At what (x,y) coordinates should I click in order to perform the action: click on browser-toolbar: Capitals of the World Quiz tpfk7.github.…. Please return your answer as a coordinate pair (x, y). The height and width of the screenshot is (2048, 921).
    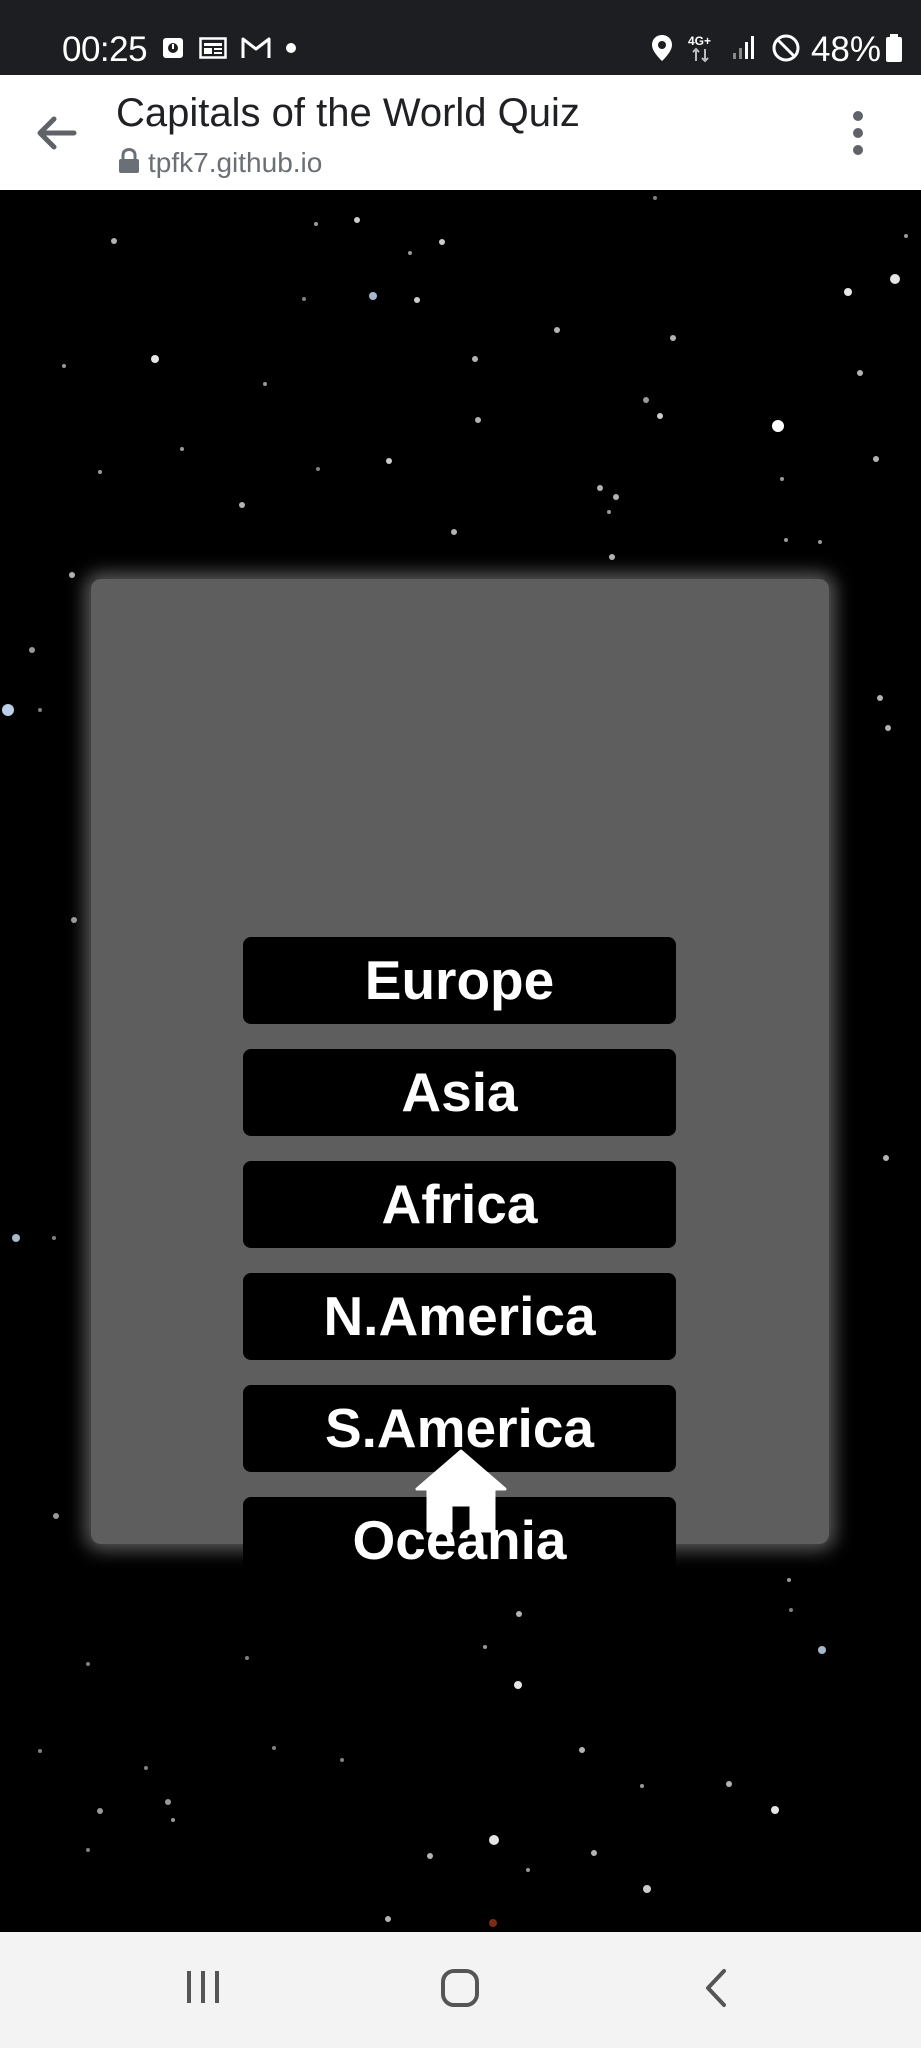
    Looking at the image, I should click on (460, 132).